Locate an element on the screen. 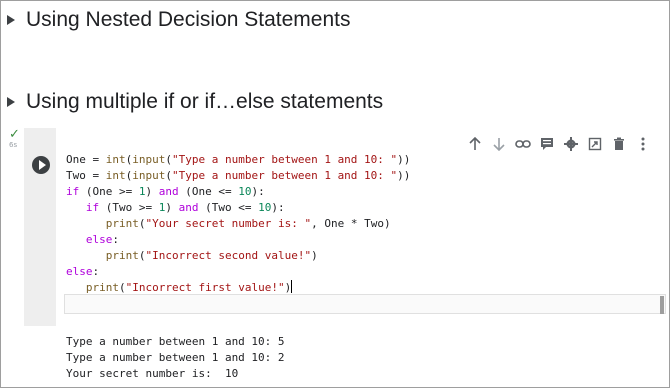 The height and width of the screenshot is (388, 670). section-title: Using Nested Decision Statements is located at coordinates (188, 19).